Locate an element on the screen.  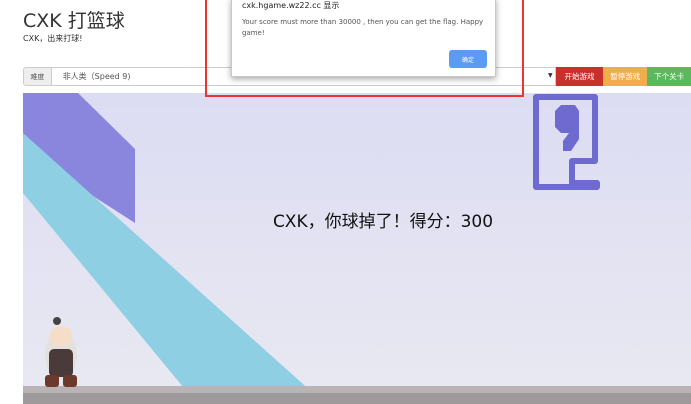
dialog-ok-button: 确定 is located at coordinates (468, 59).